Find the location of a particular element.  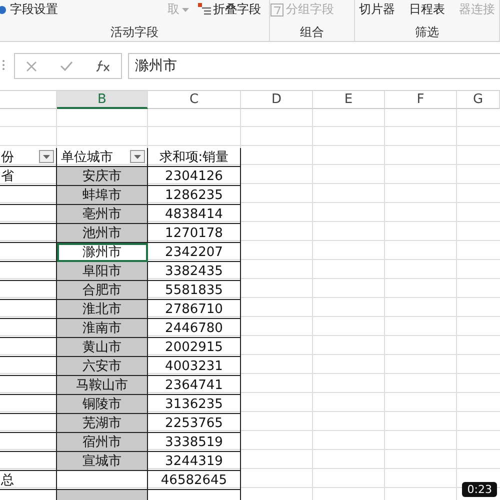

column-header: D is located at coordinates (277, 100).